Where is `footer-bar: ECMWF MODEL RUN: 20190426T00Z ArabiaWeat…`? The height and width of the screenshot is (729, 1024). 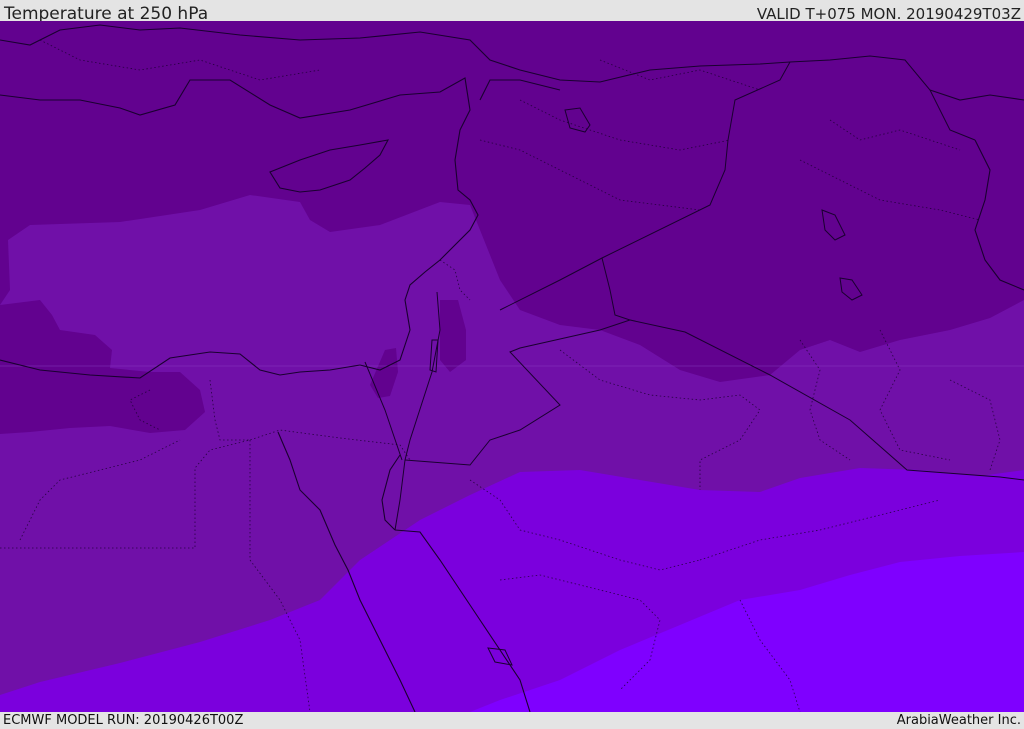
footer-bar: ECMWF MODEL RUN: 20190426T00Z ArabiaWeat… is located at coordinates (512, 720).